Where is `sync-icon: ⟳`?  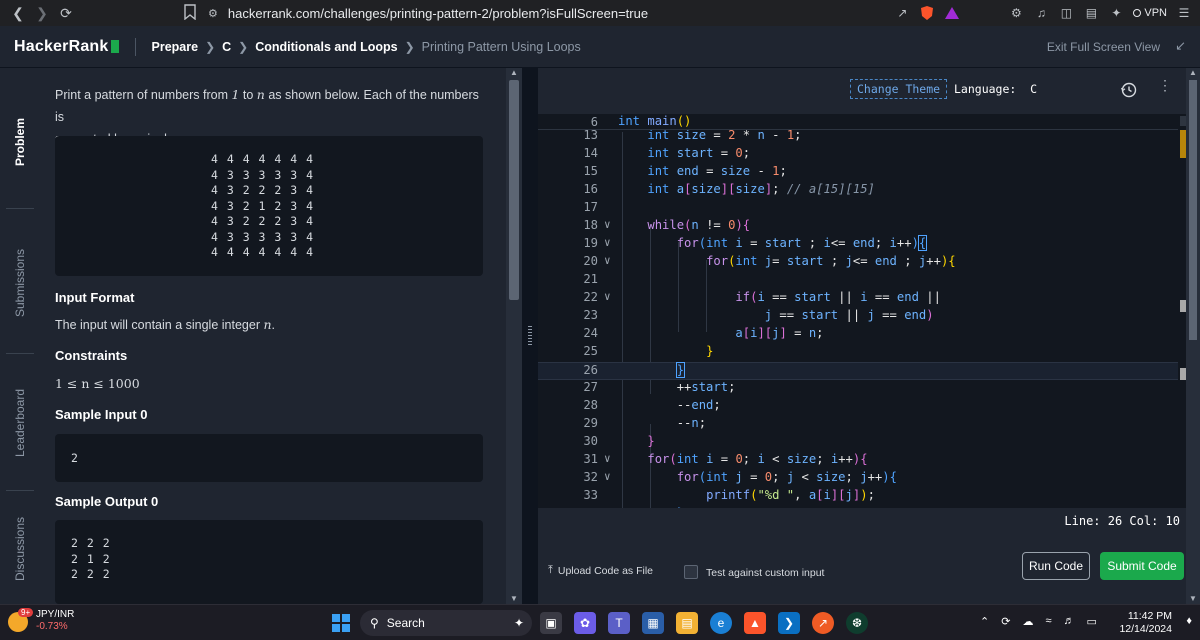
sync-icon: ⟳ is located at coordinates (1005, 621).